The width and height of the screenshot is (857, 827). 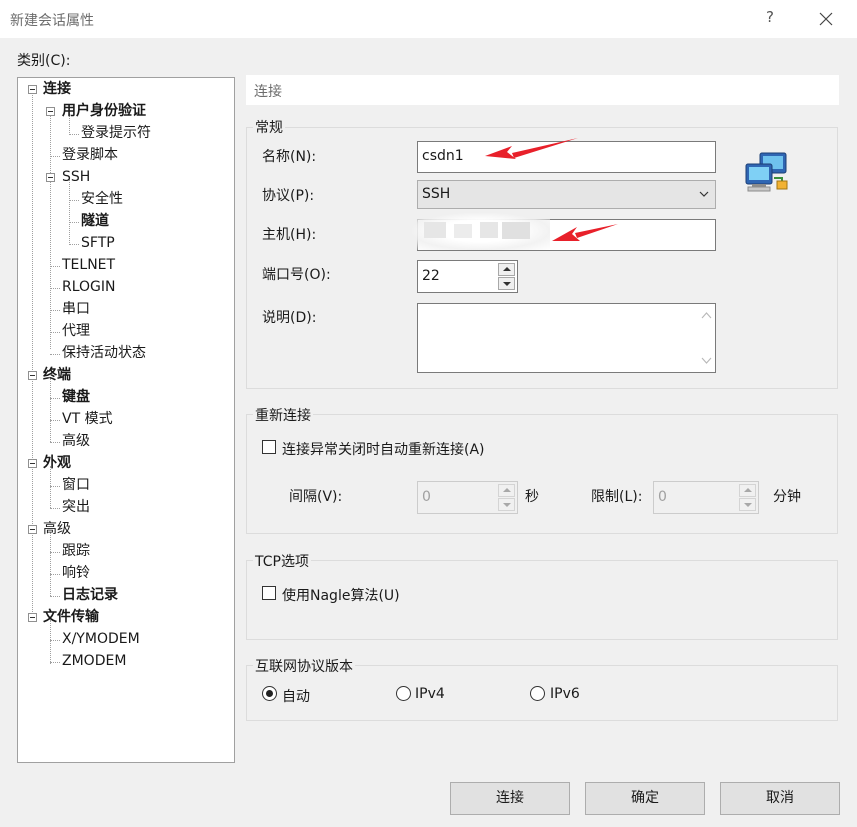 I want to click on annotation-arrows, so click(x=551, y=189).